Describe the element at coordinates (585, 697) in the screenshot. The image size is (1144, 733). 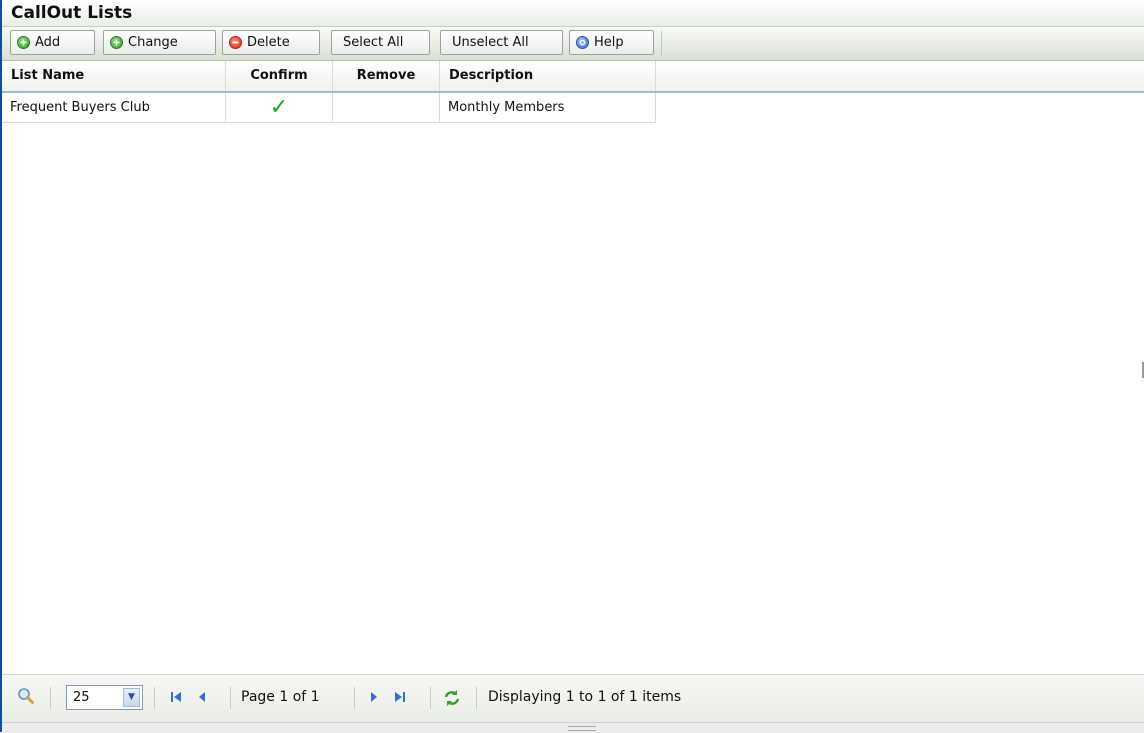
I see `pager-status: Displaying 1 to 1 of 1 items` at that location.